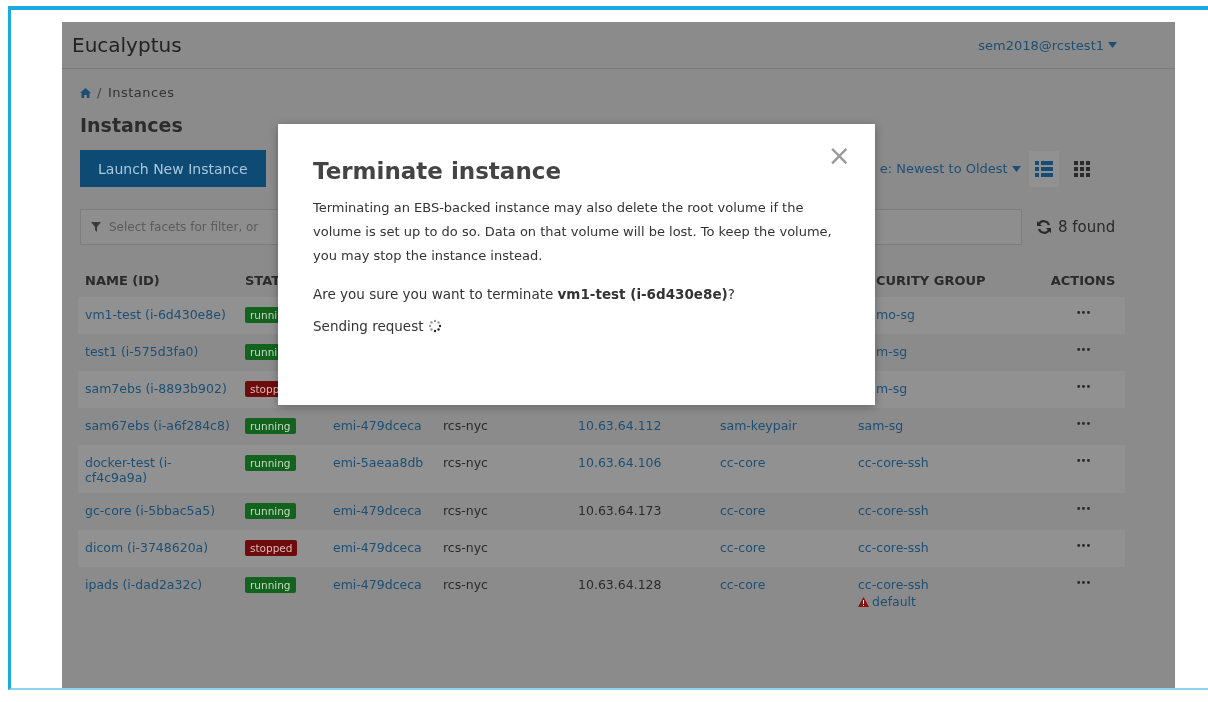 This screenshot has width=1208, height=702. Describe the element at coordinates (573, 232) in the screenshot. I see `dialog-message: Terminating an EBS-backed instance may also delete the root volume if the volume is set up to do so. Data on that volume will be lost. To keep the volume, you may stop the instance instead.` at that location.